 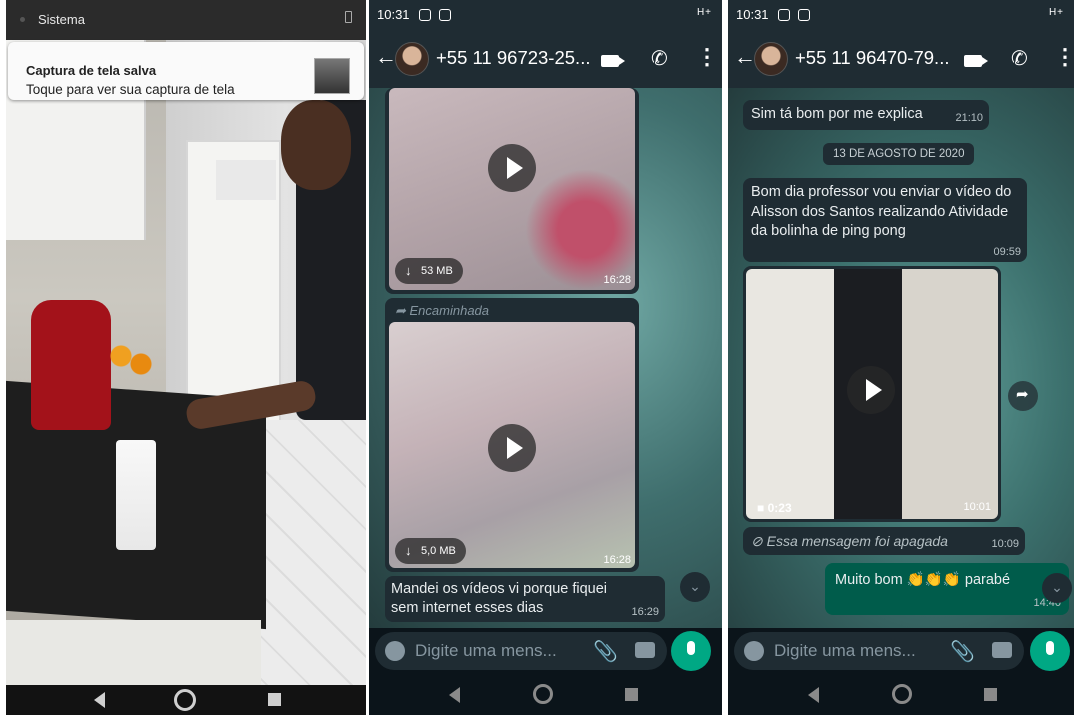 I want to click on chat-header: ← +55 11 96470-79... ✆ ⋮, so click(x=901, y=59).